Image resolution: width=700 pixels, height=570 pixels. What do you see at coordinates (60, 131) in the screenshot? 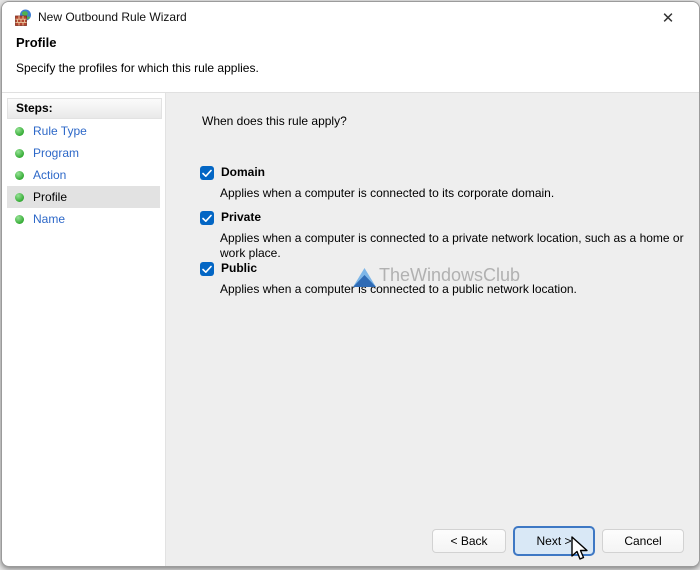
I see `sidebar-item-label: Rule Type` at bounding box center [60, 131].